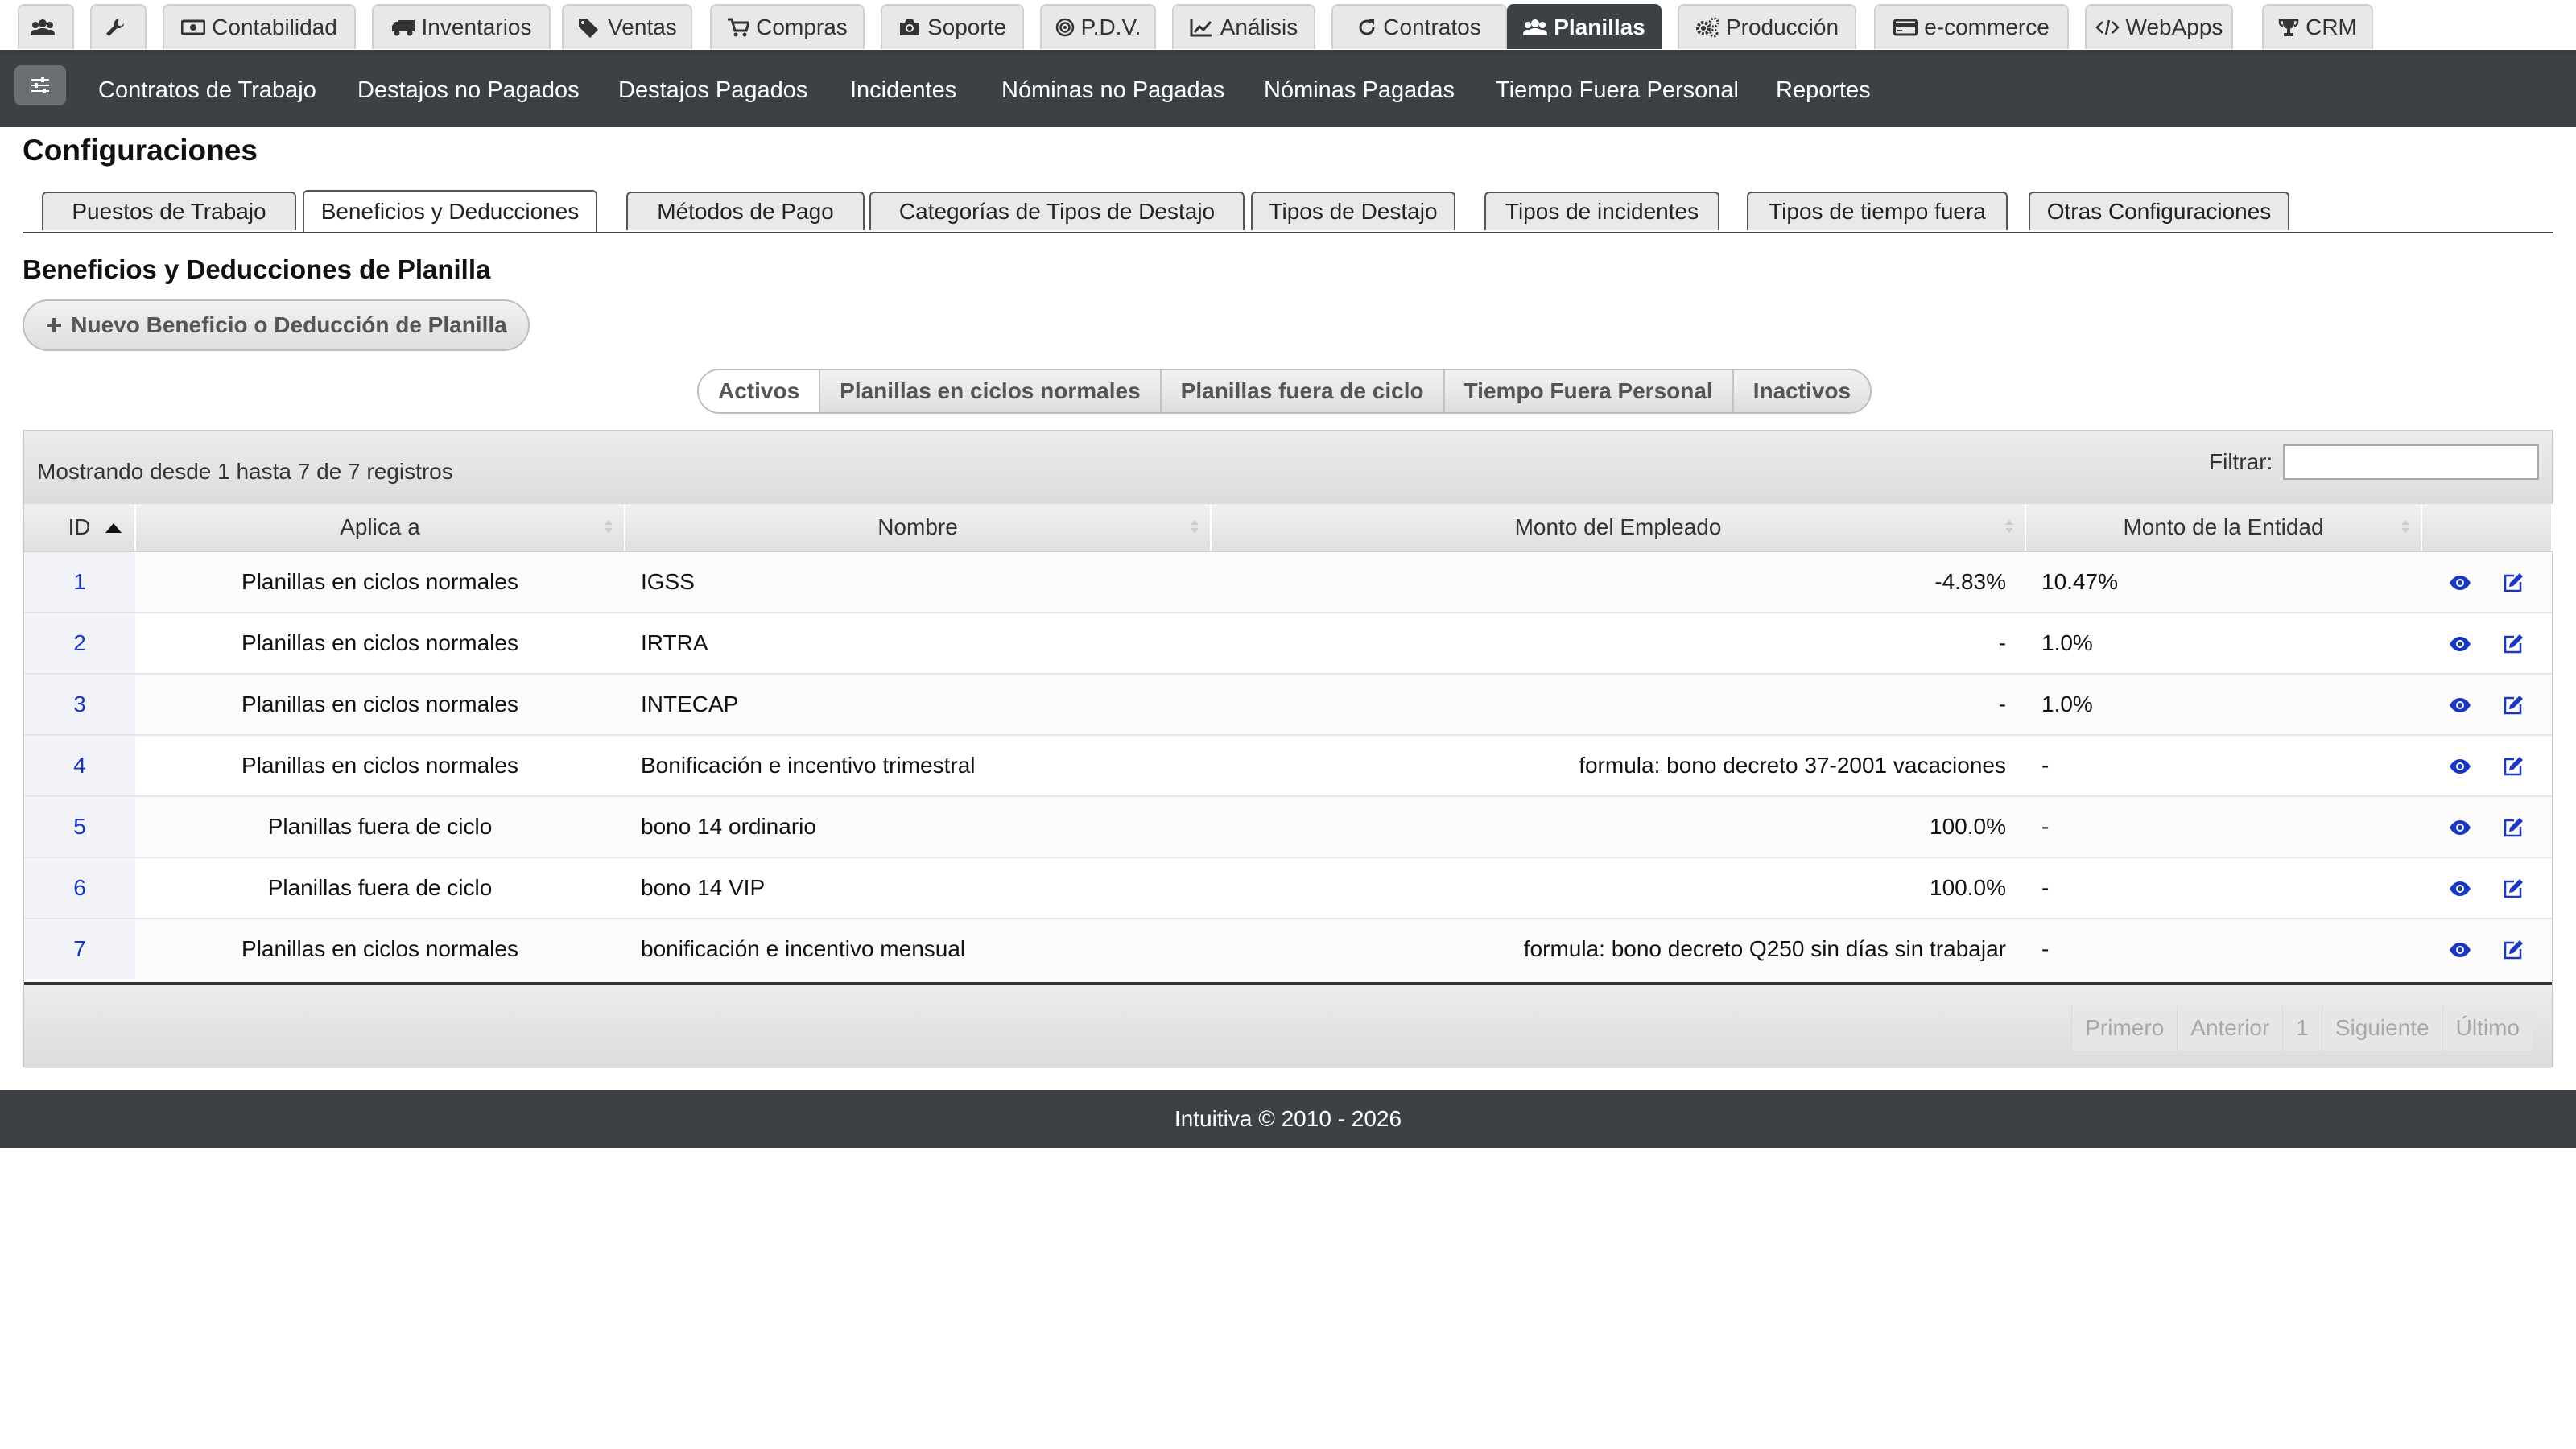  Describe the element at coordinates (918, 765) in the screenshot. I see `cell-nombre: Bonificación e incentivo trimestral` at that location.